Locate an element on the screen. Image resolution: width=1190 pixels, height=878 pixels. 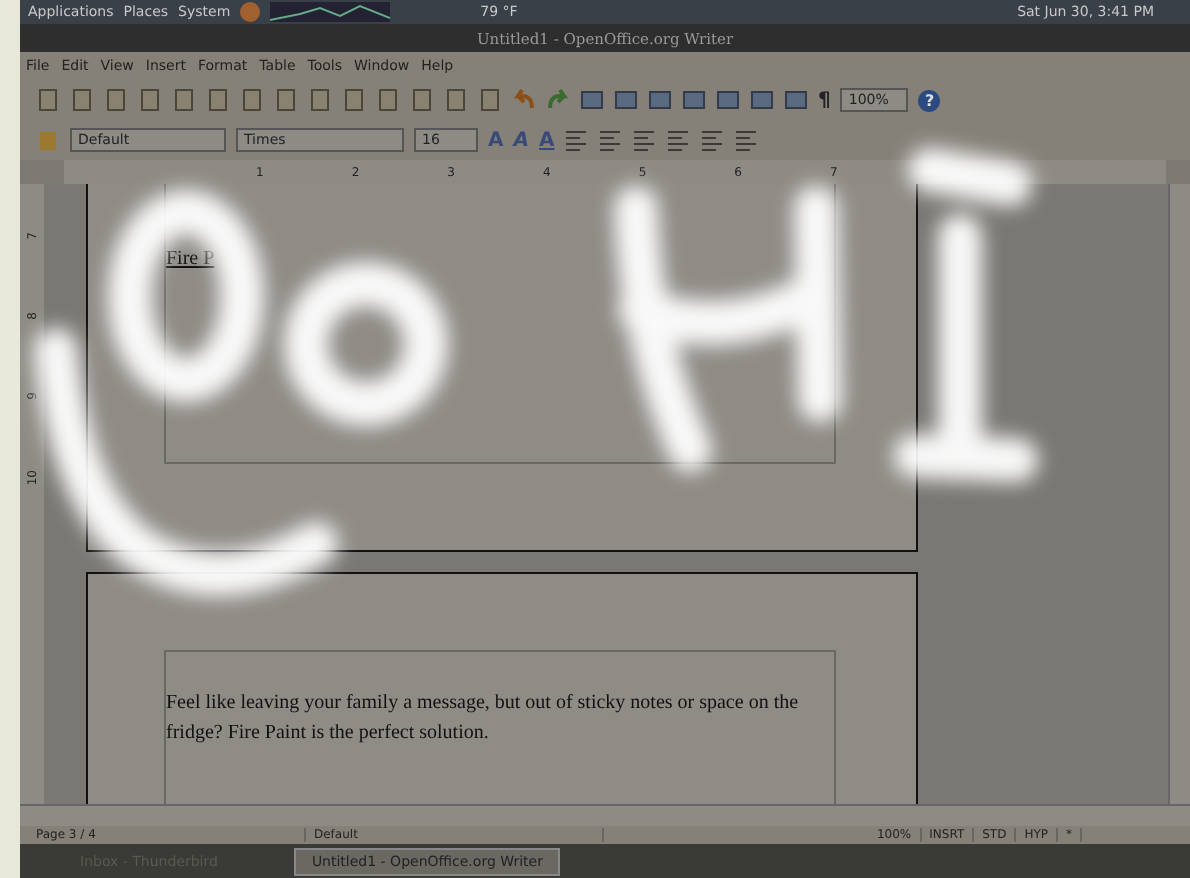
formatting-marks-button: ¶ is located at coordinates (824, 100).